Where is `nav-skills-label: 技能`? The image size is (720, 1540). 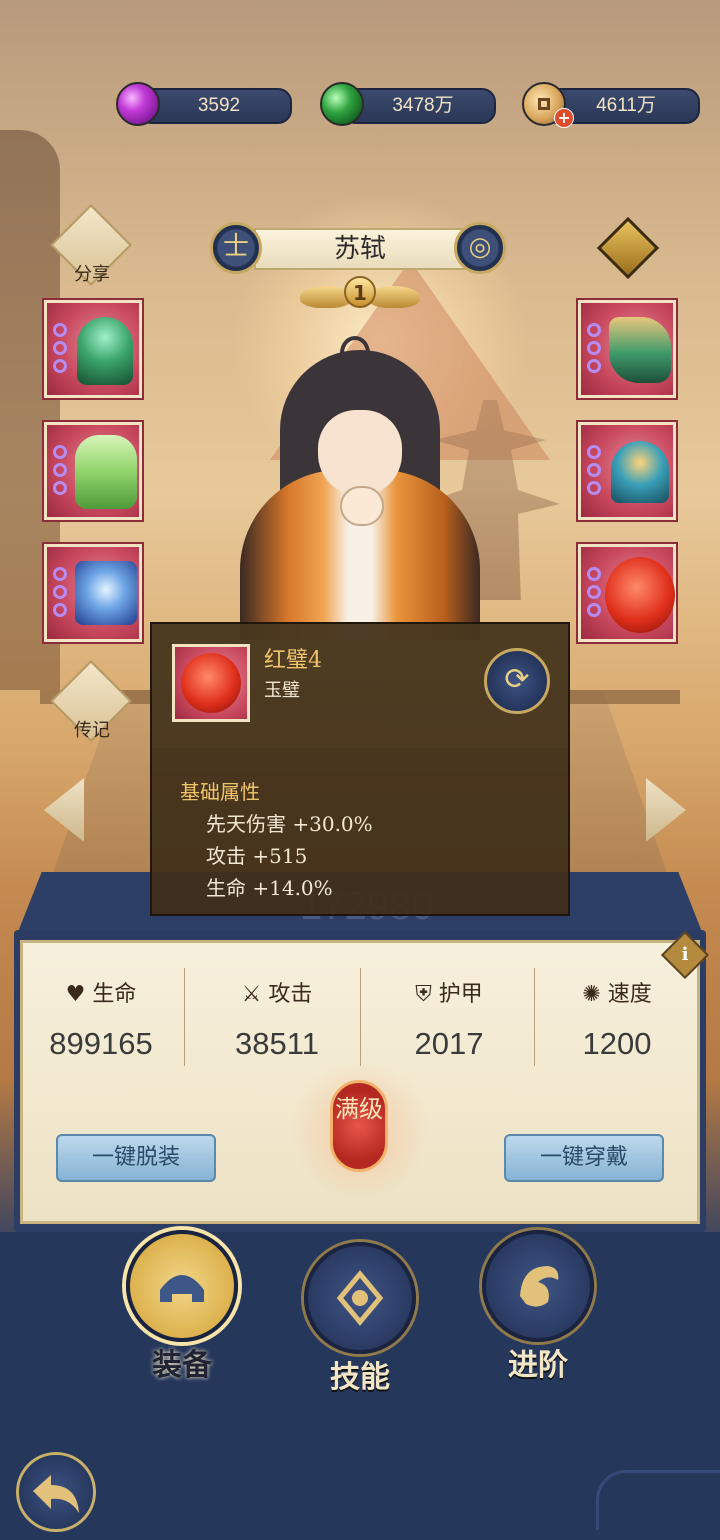
nav-skills-label: 技能 is located at coordinates (360, 1377).